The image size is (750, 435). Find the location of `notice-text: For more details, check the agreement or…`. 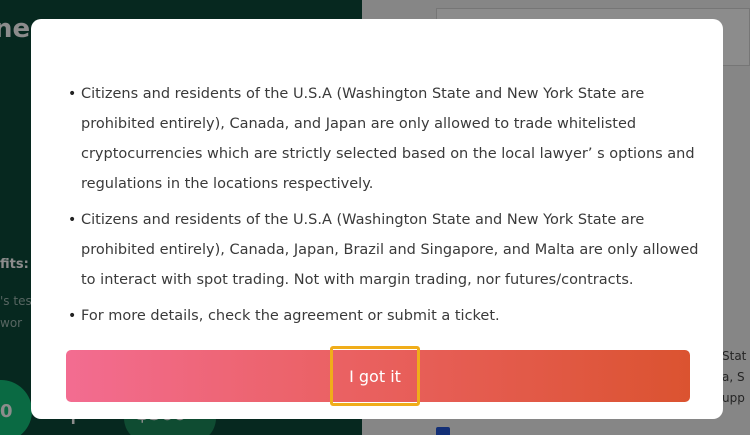

notice-text: For more details, check the agreement or… is located at coordinates (290, 316).